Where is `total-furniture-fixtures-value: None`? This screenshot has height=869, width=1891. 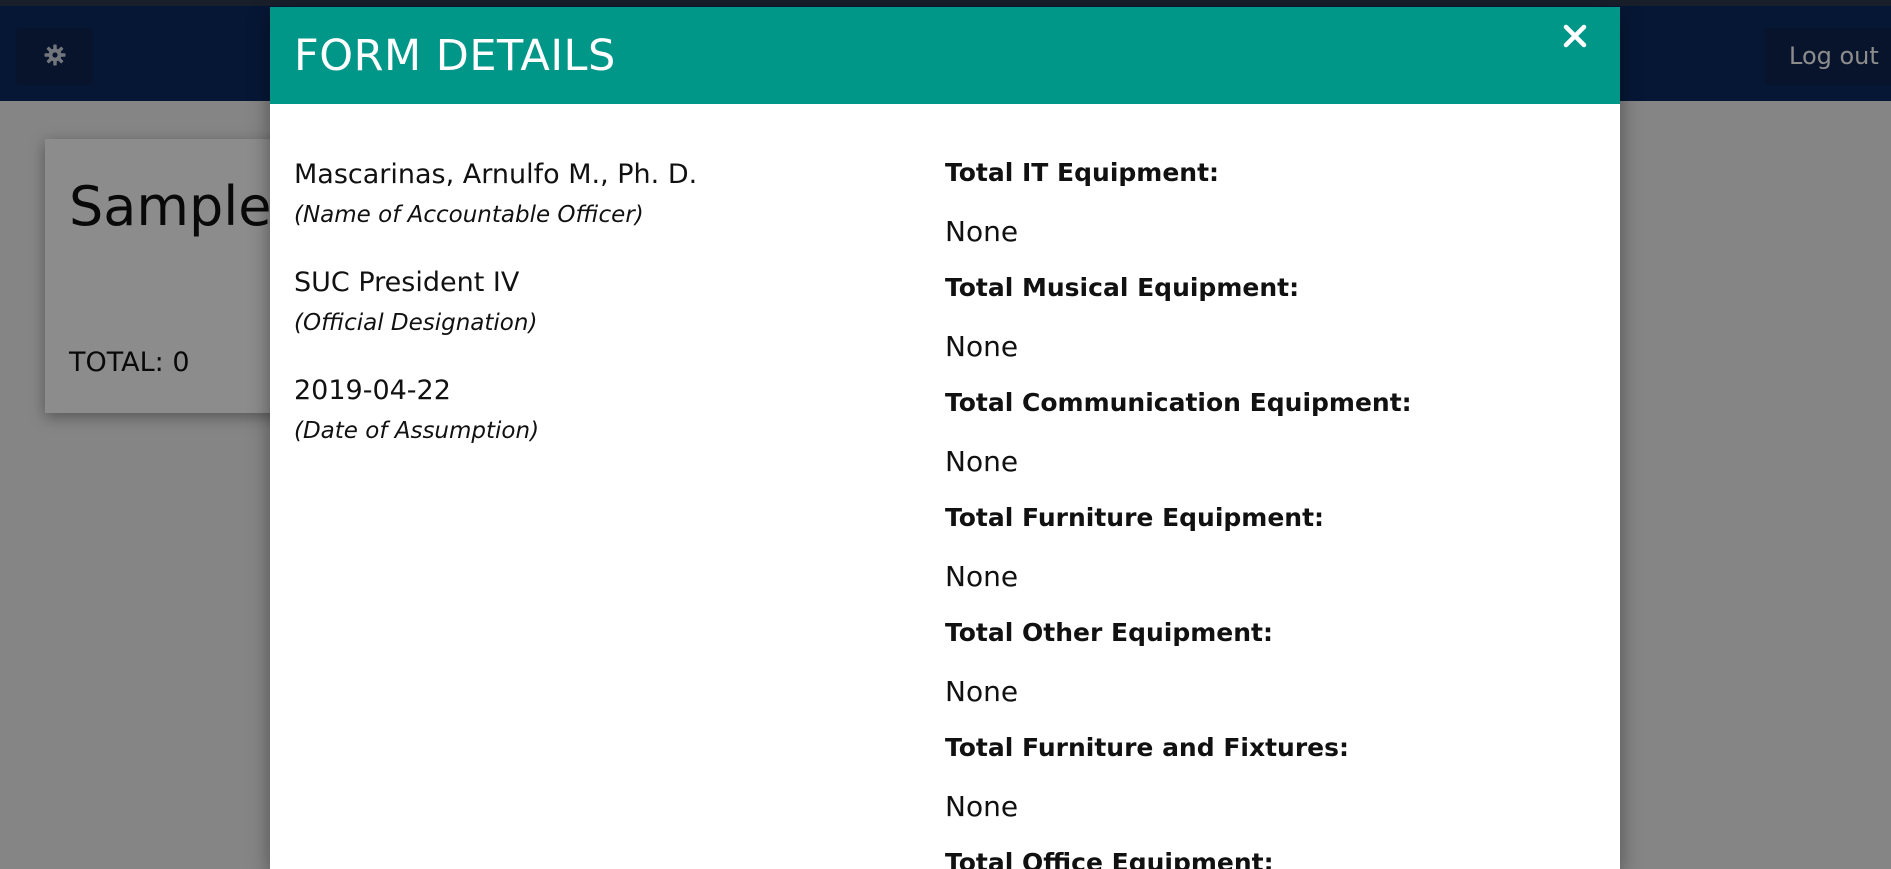 total-furniture-fixtures-value: None is located at coordinates (982, 806).